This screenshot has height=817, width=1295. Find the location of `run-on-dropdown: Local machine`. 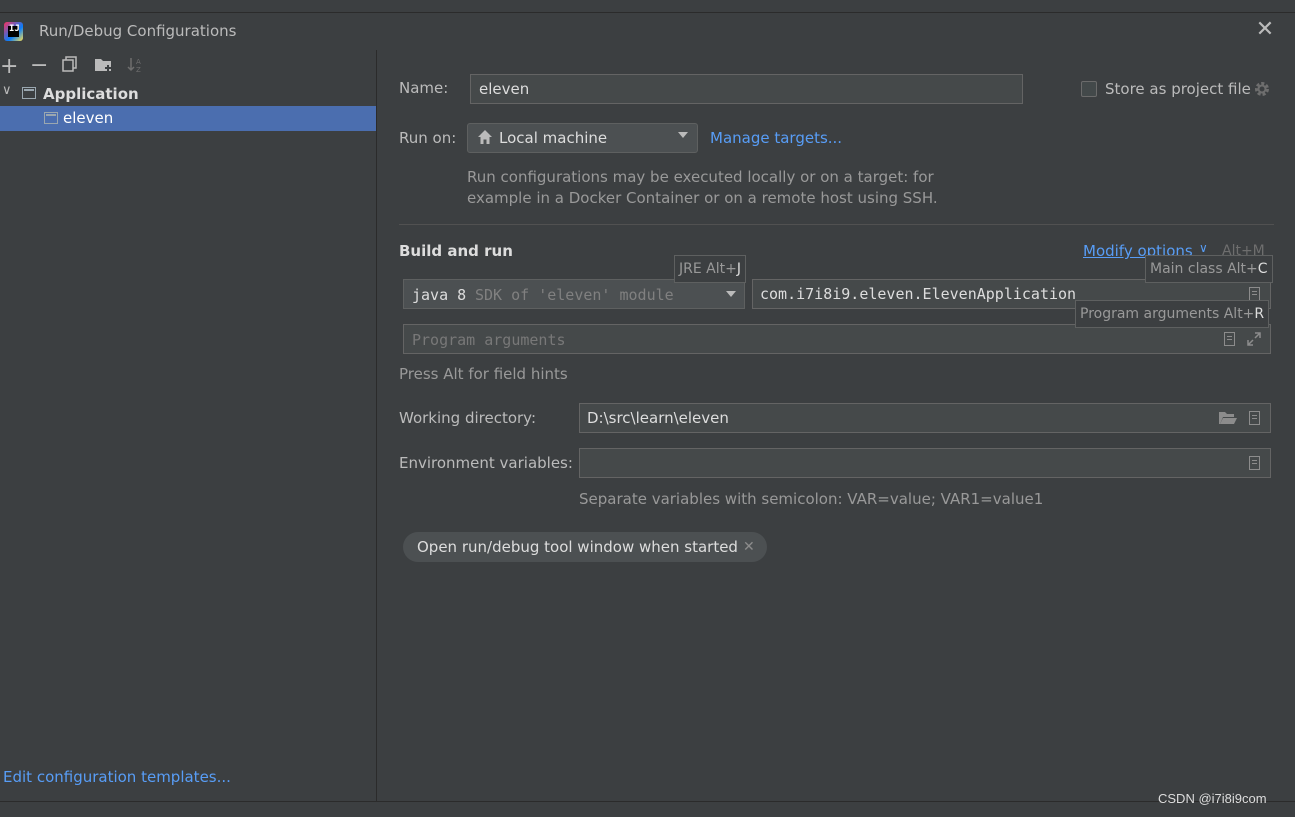

run-on-dropdown: Local machine is located at coordinates (582, 138).